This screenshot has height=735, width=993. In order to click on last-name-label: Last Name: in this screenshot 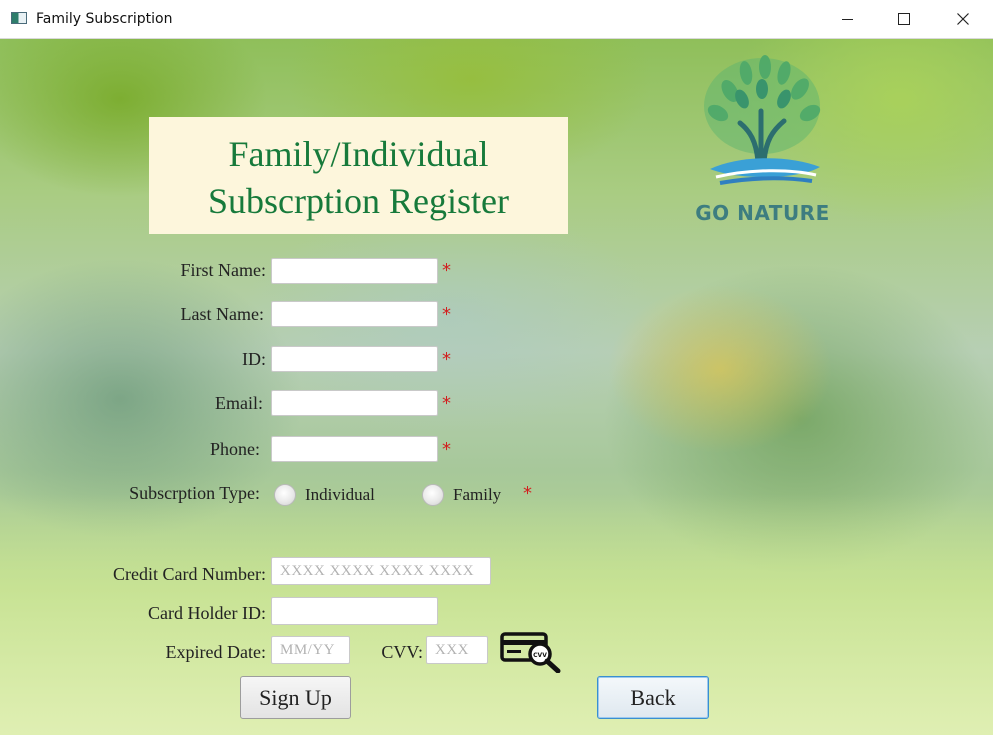, I will do `click(222, 314)`.